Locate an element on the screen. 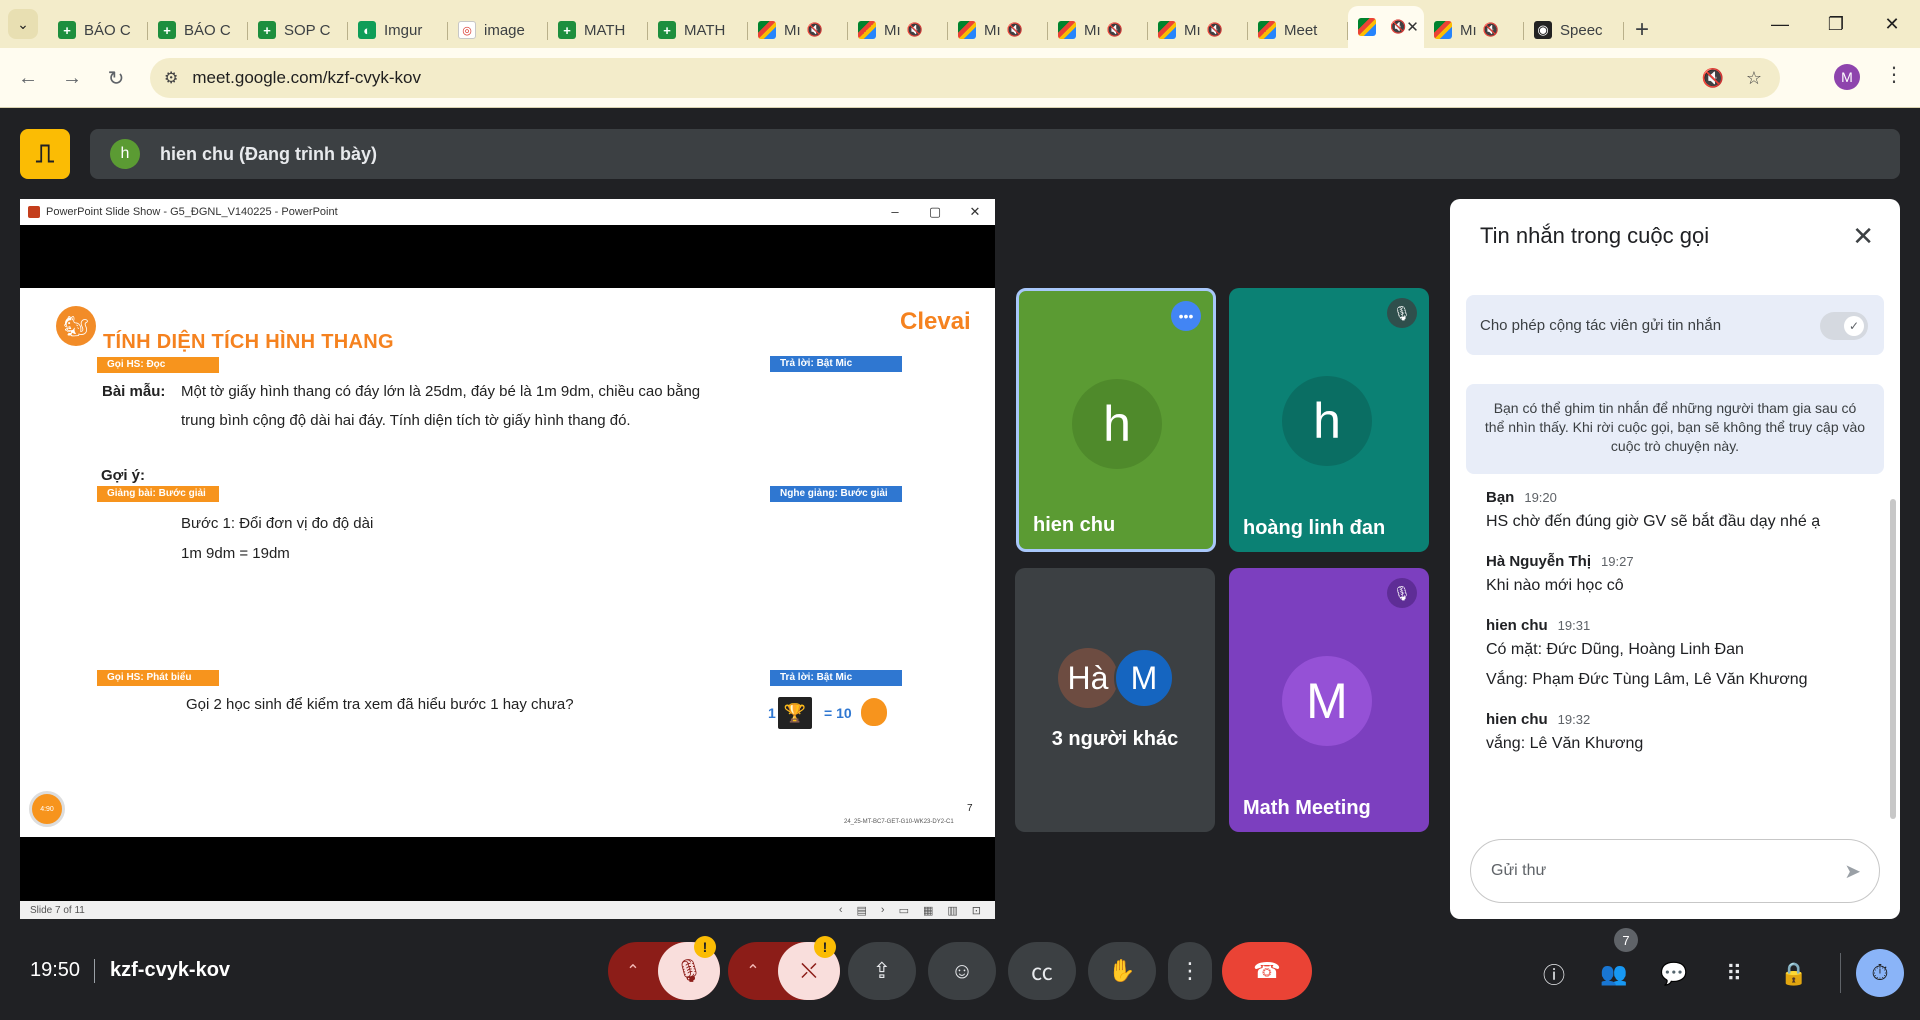 The height and width of the screenshot is (1020, 1920). message-input: Gửi thư ➤ is located at coordinates (1675, 871).